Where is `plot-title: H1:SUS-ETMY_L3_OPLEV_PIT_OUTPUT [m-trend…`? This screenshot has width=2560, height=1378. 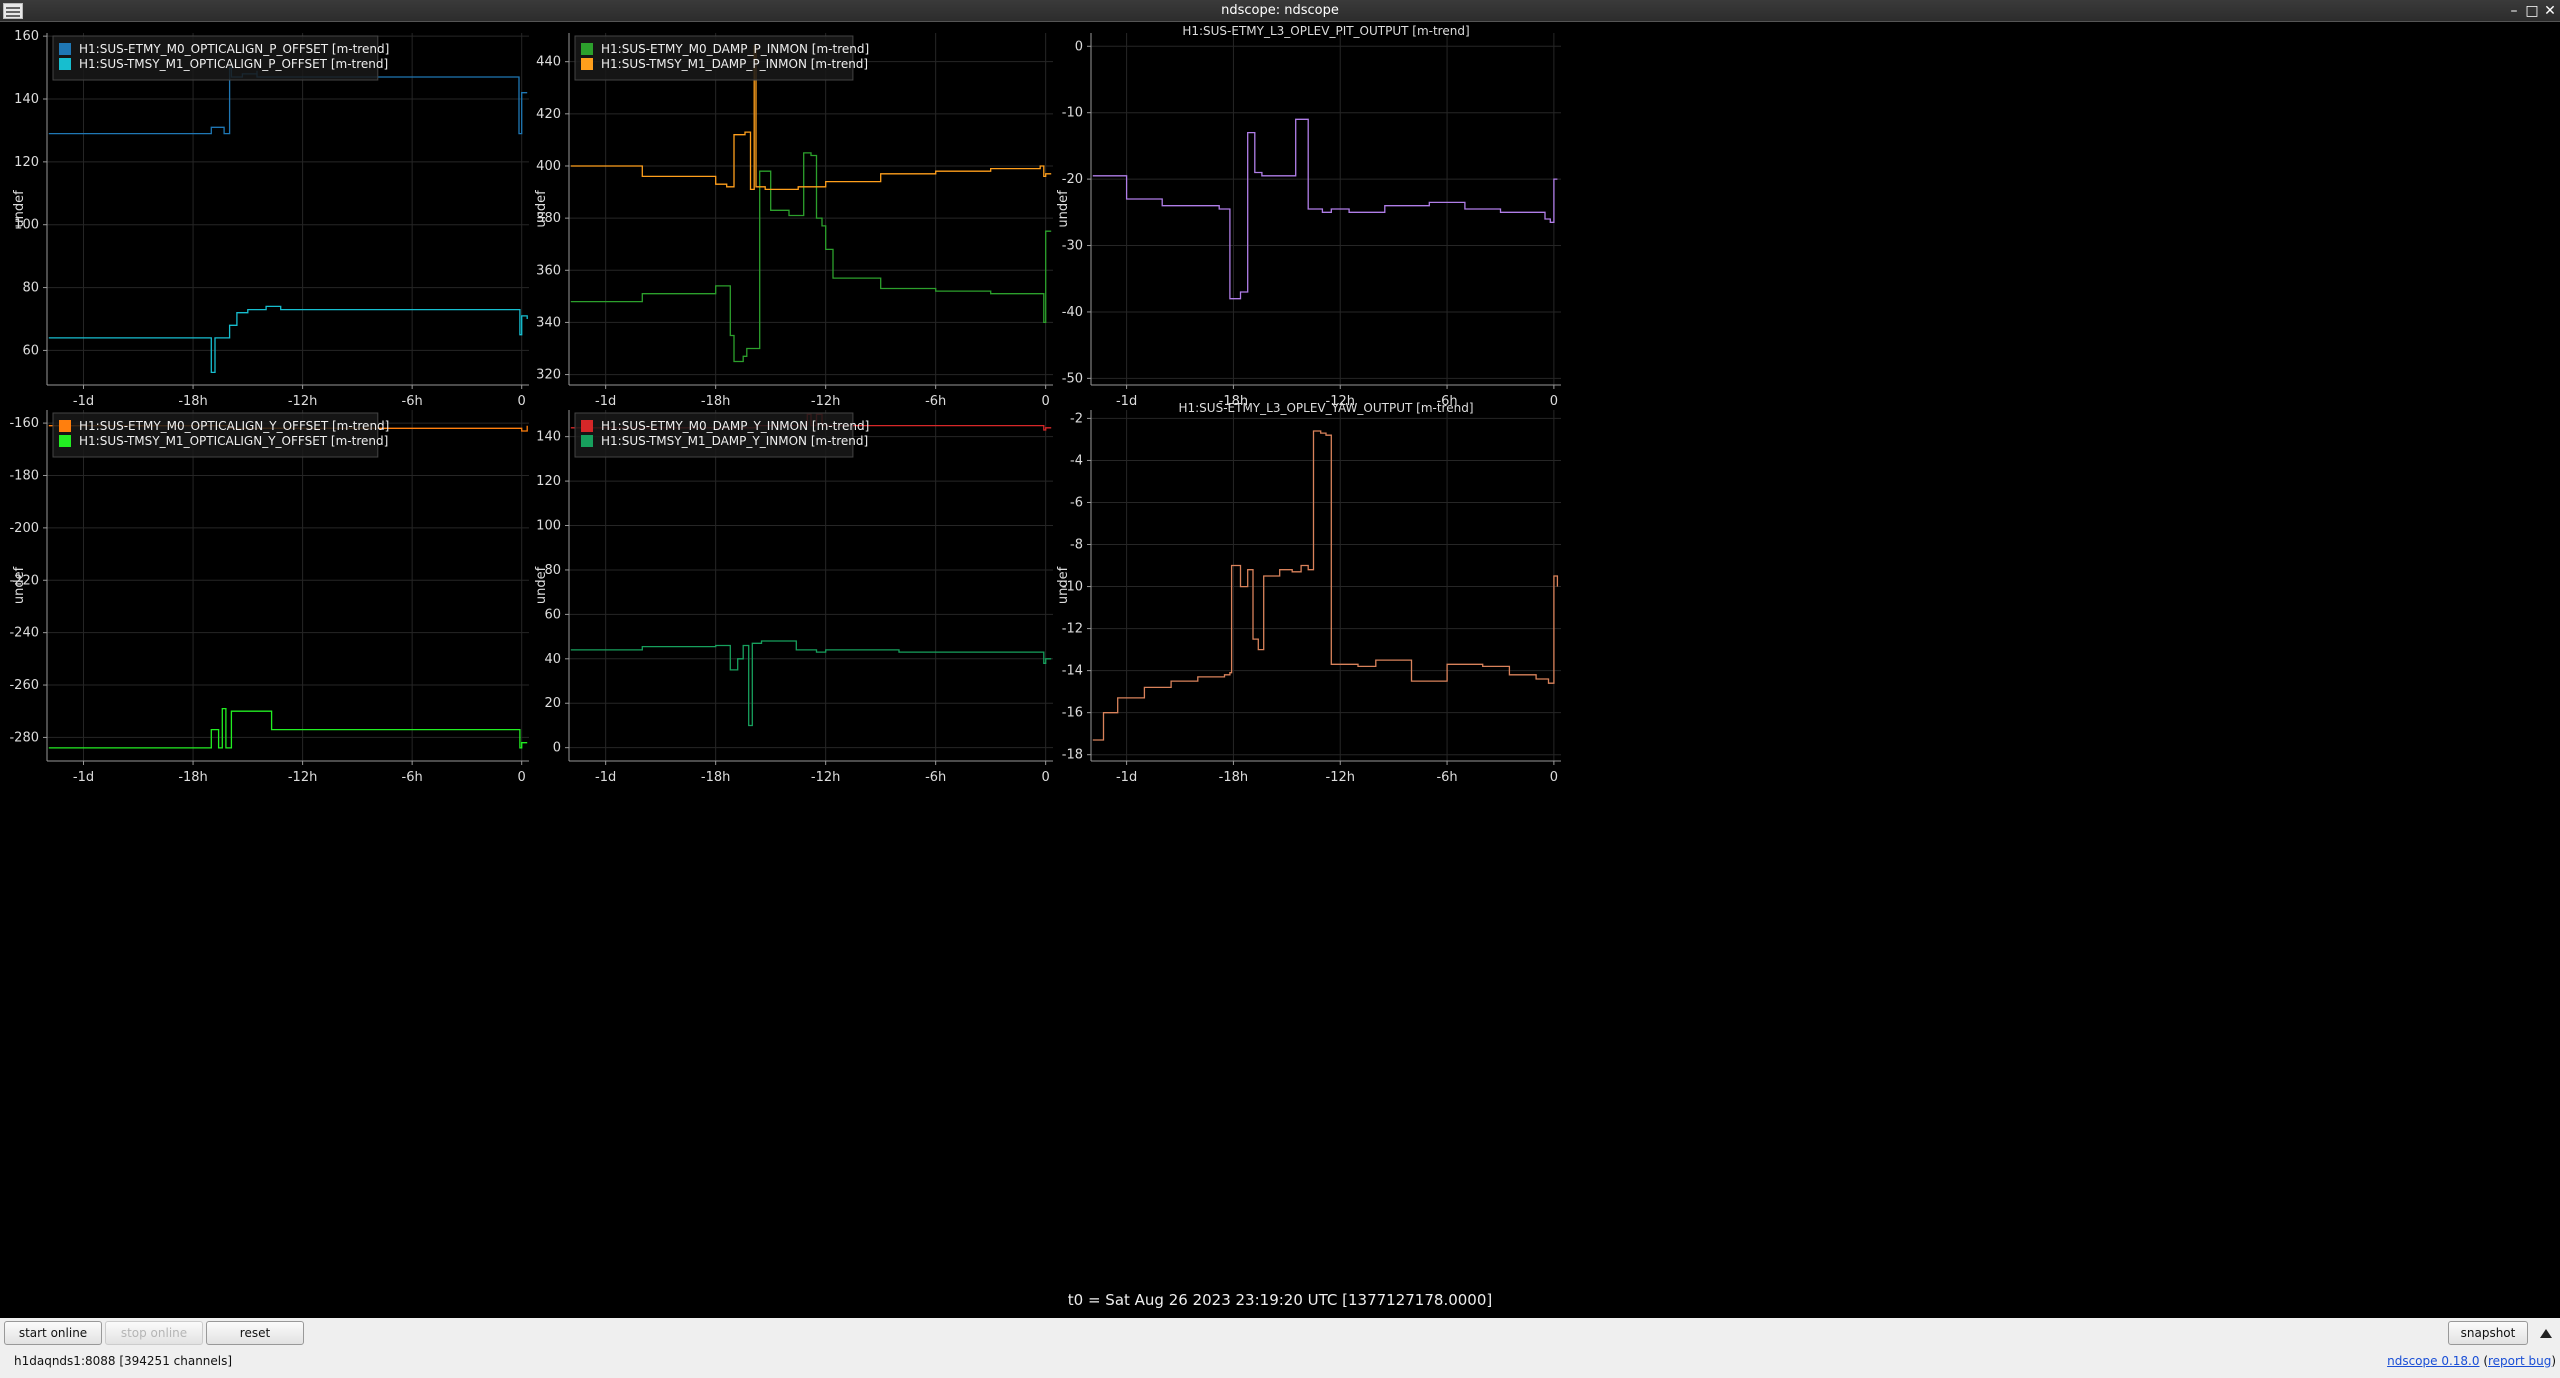 plot-title: H1:SUS-ETMY_L3_OPLEV_PIT_OUTPUT [m-trend… is located at coordinates (1325, 31).